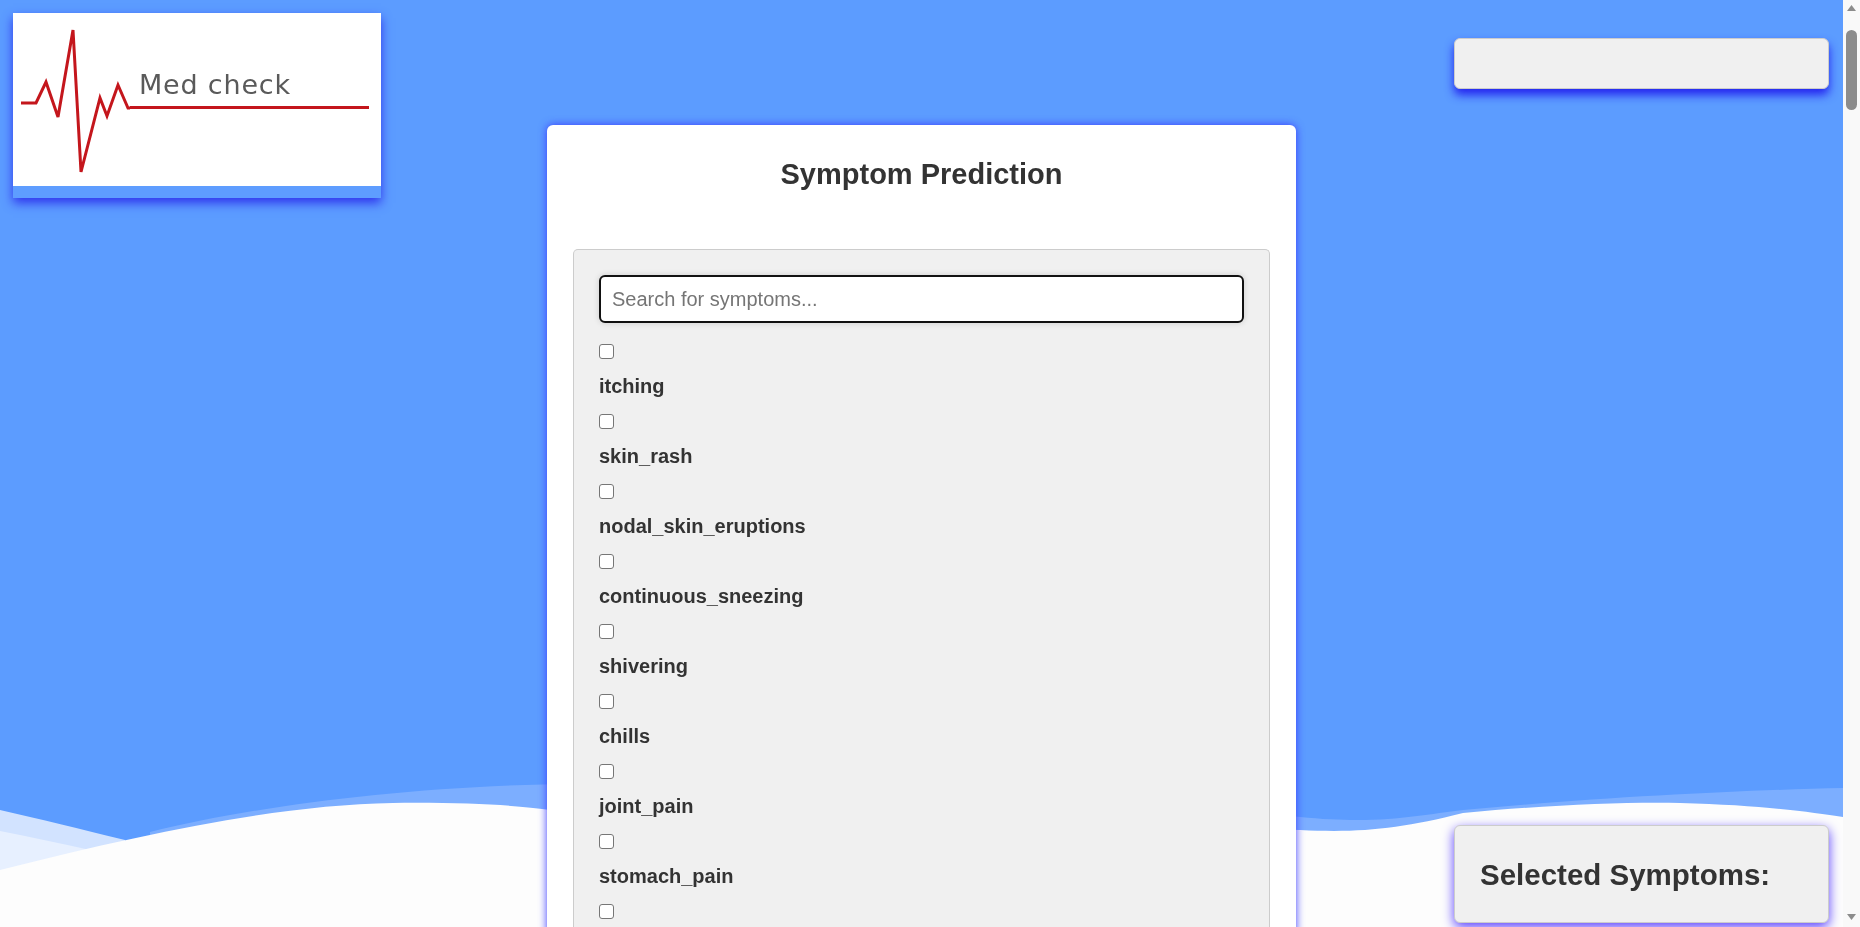 This screenshot has height=927, width=1860. Describe the element at coordinates (625, 736) in the screenshot. I see `symptom-label: chills` at that location.